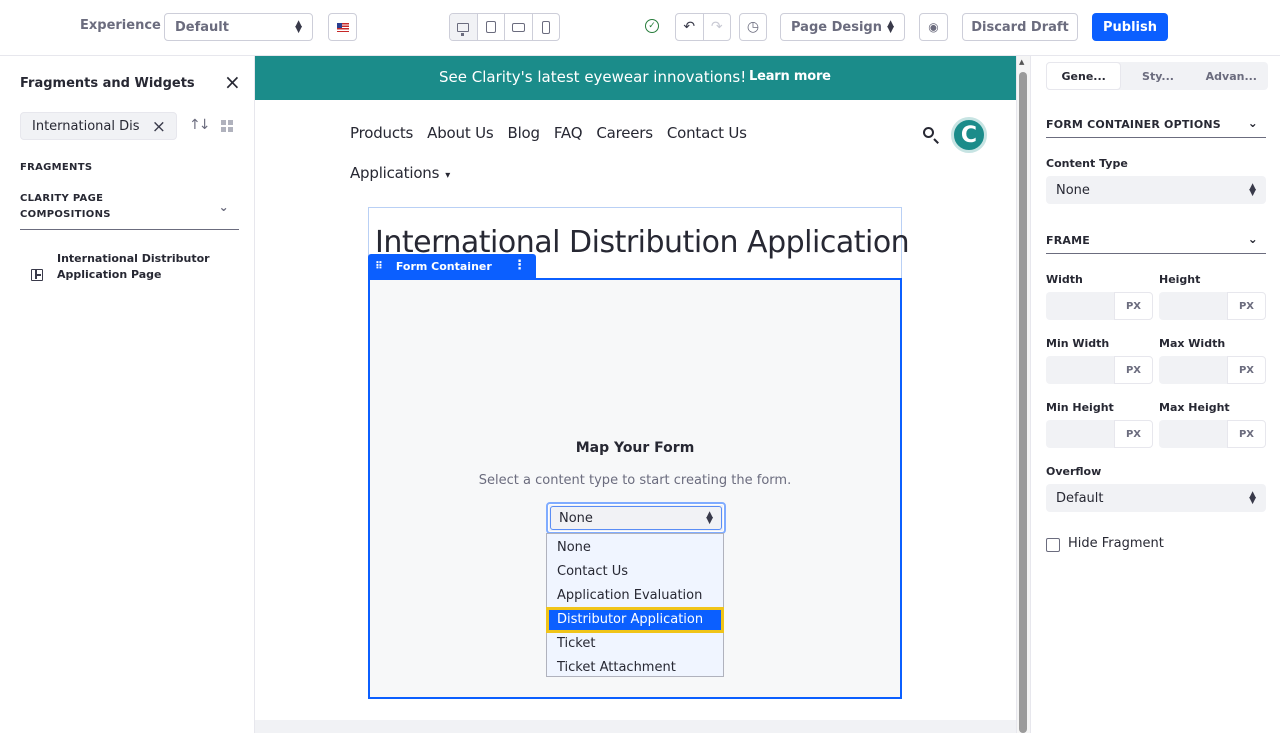  What do you see at coordinates (1080, 306) in the screenshot?
I see `width-input` at bounding box center [1080, 306].